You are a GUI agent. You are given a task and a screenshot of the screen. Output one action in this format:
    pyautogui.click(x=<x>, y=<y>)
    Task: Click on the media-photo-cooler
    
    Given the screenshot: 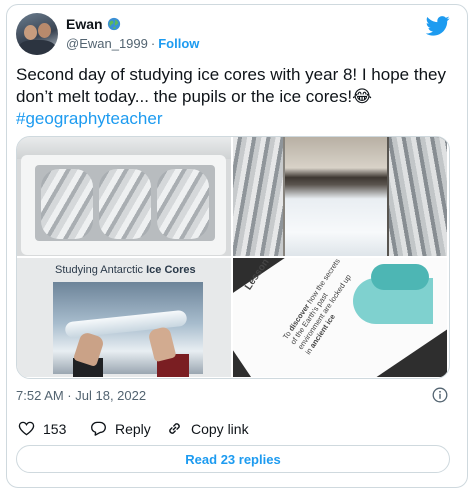 What is the action you would take?
    pyautogui.click(x=124, y=196)
    